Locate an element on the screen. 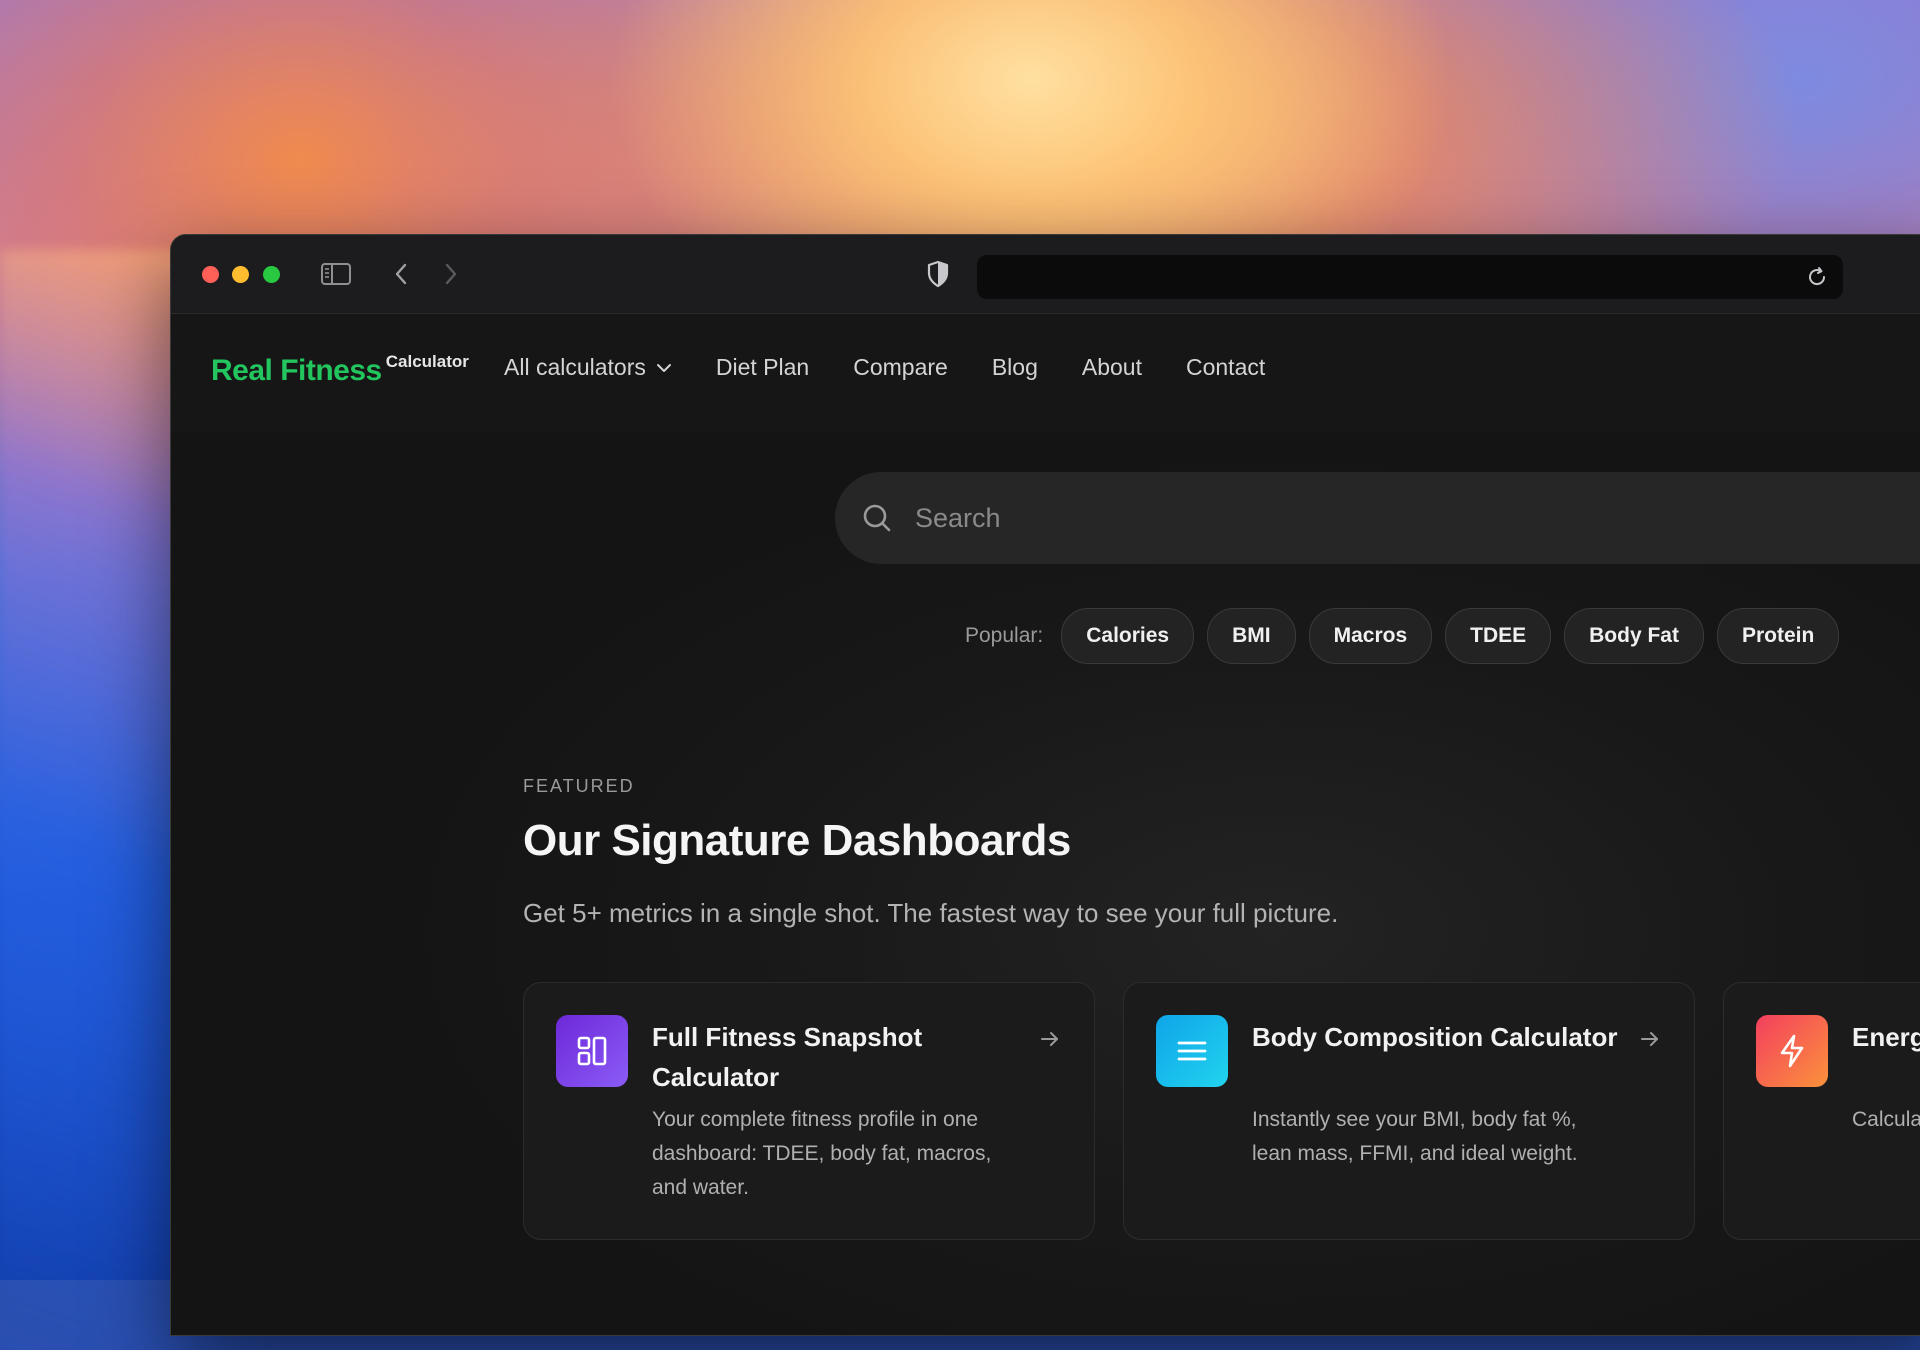 The width and height of the screenshot is (1920, 1350). dashboard-icon is located at coordinates (592, 1051).